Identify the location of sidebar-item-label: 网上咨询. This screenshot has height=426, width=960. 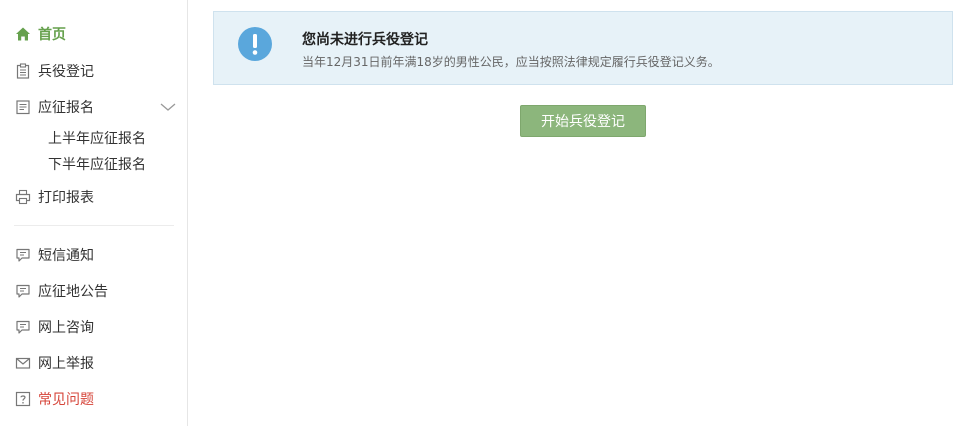
(66, 328).